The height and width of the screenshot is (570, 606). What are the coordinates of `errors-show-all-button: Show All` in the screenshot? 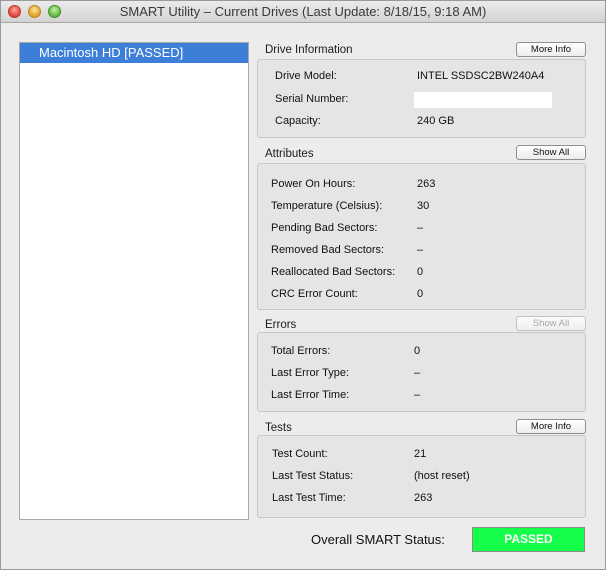 It's located at (551, 323).